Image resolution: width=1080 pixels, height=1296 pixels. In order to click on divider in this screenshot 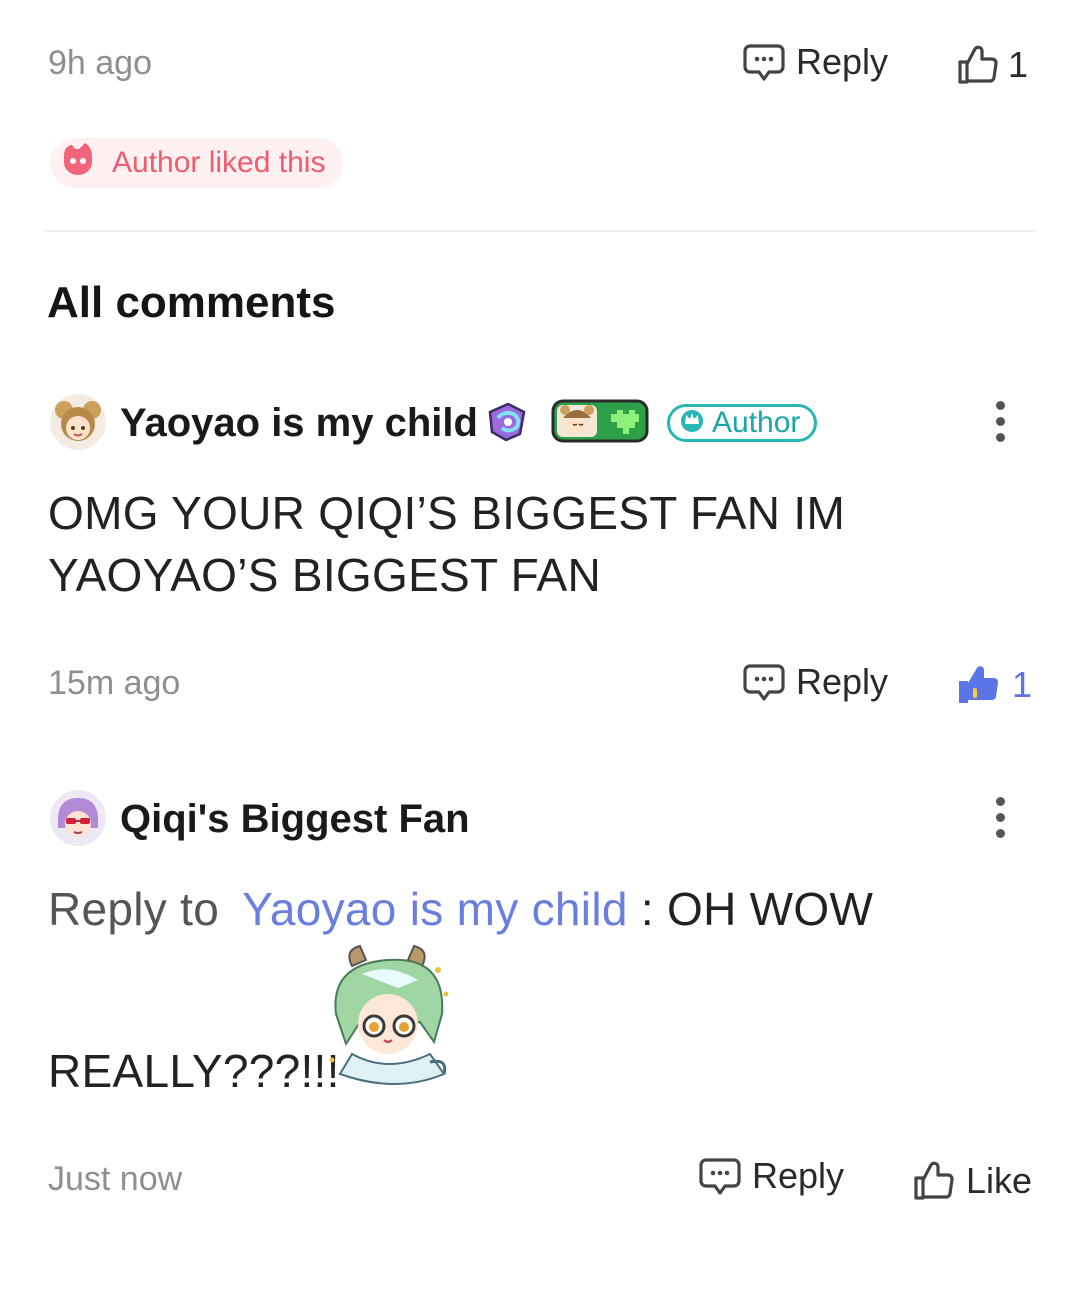, I will do `click(540, 231)`.